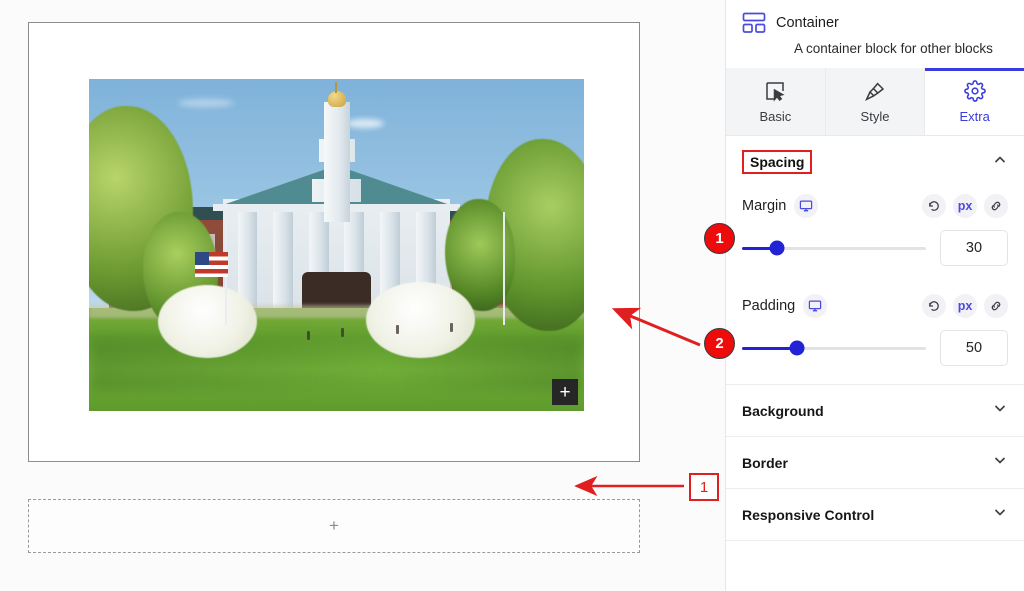 This screenshot has width=1024, height=591. What do you see at coordinates (337, 162) in the screenshot?
I see `clock-tower` at bounding box center [337, 162].